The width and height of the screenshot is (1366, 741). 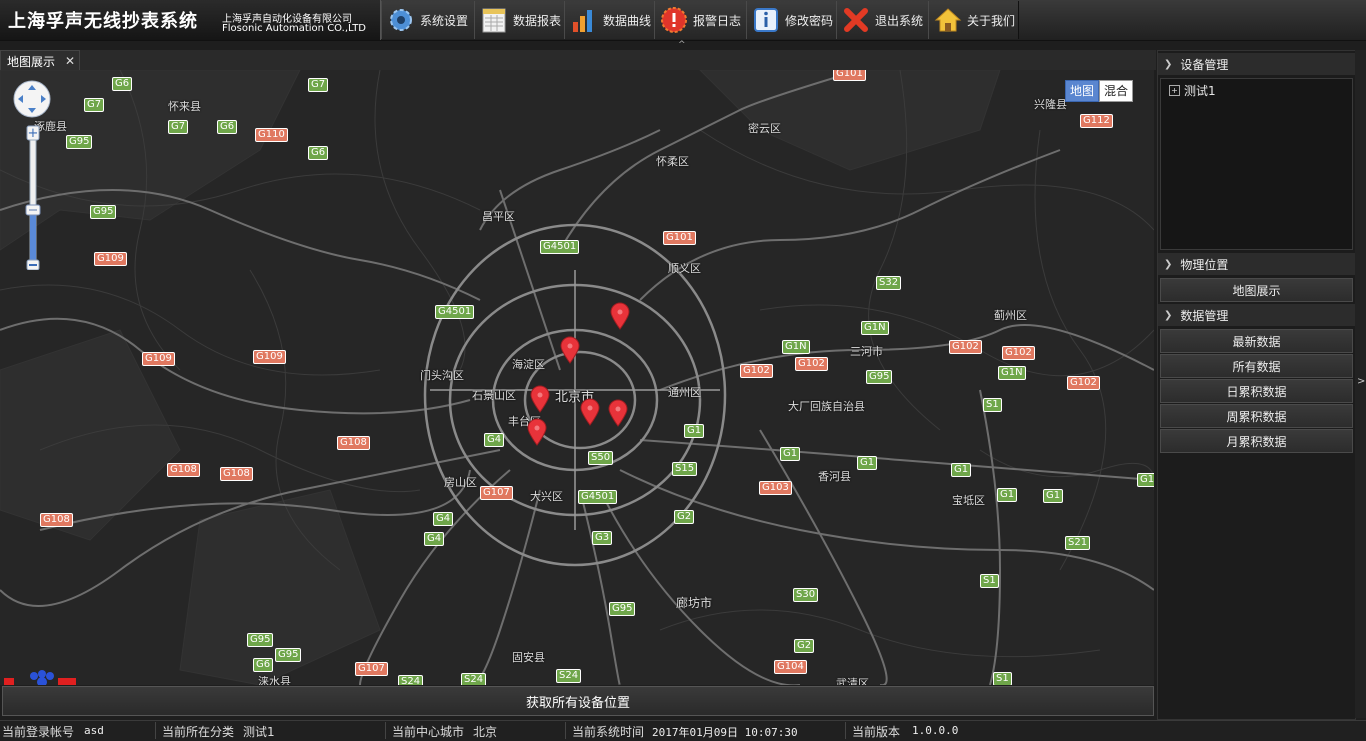 I want to click on data-report-button: 数据报表, so click(x=519, y=20).